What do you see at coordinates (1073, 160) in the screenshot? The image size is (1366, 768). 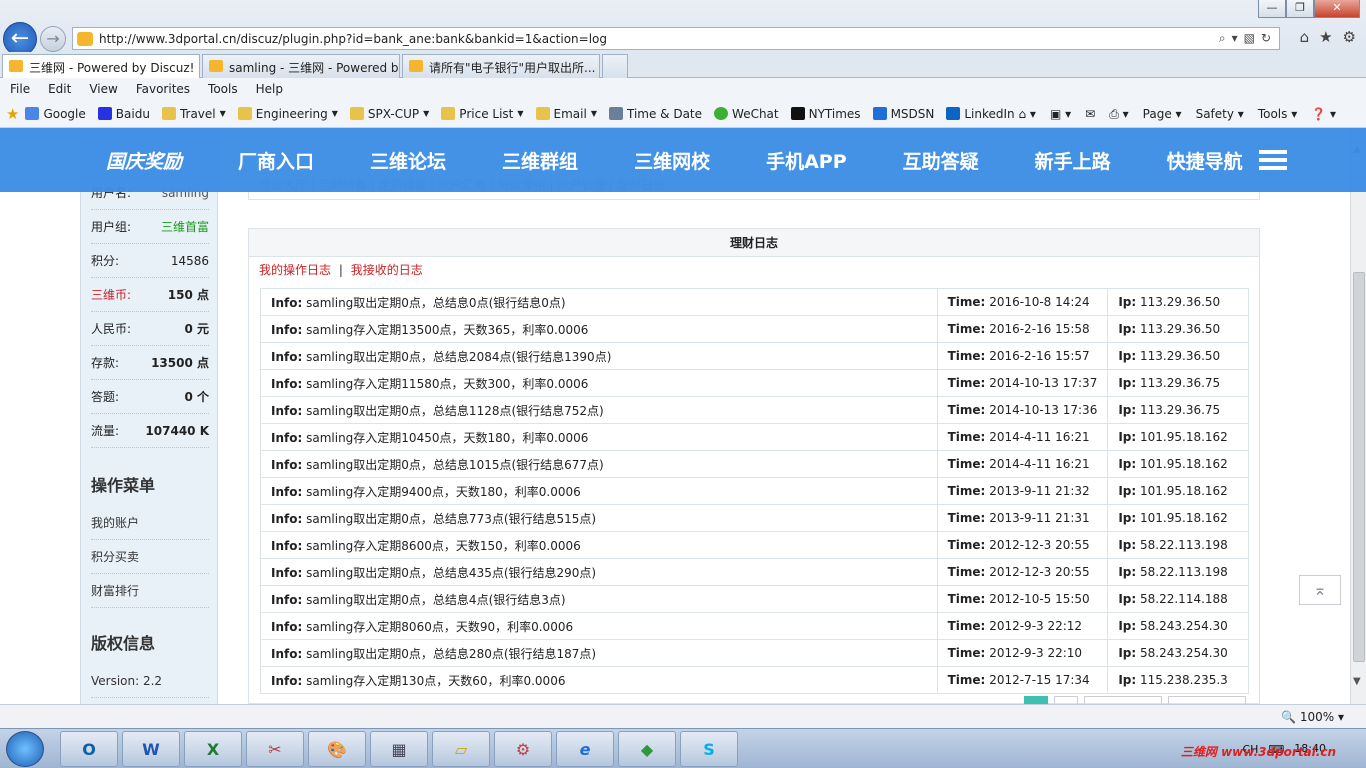 I see `nav-beginners: 新手上路` at bounding box center [1073, 160].